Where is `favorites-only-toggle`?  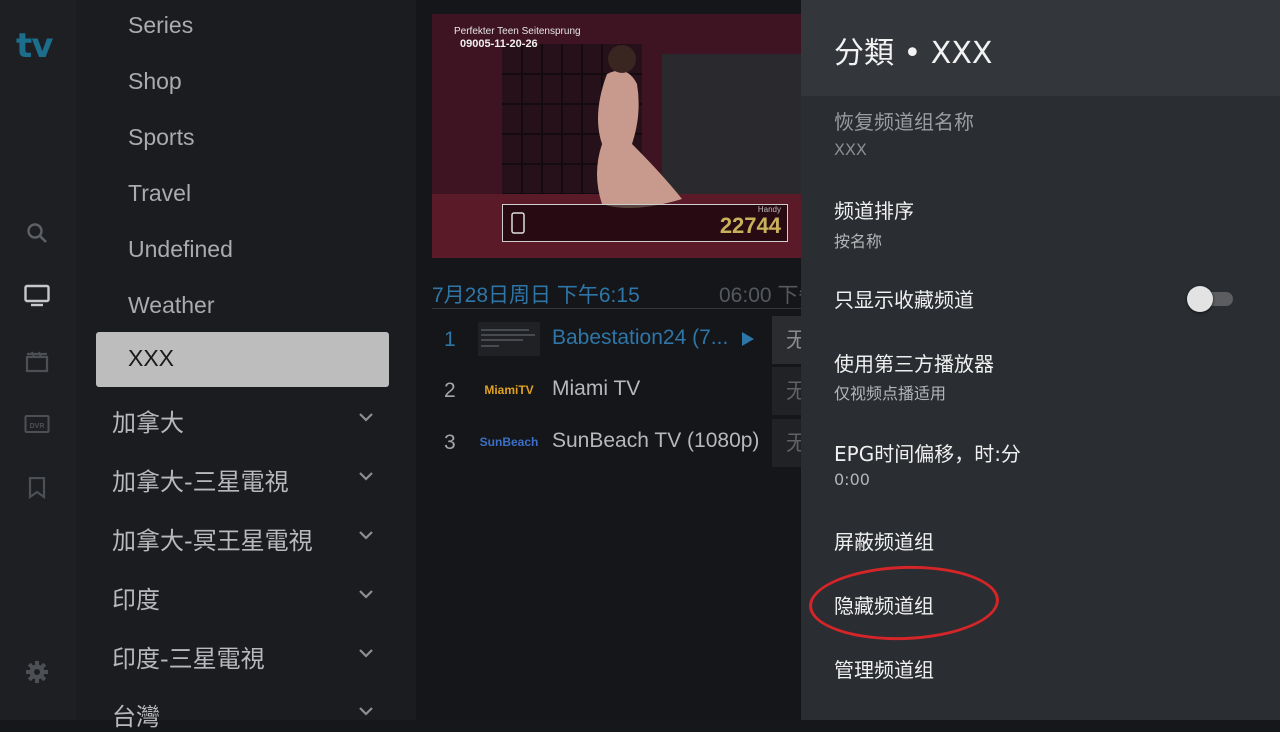 favorites-only-toggle is located at coordinates (1211, 299).